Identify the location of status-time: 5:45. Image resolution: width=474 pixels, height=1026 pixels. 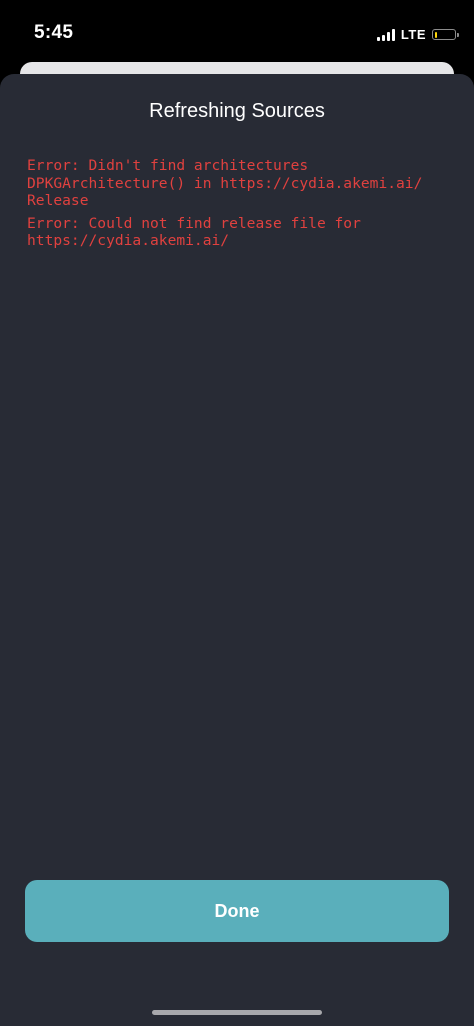
(53, 33).